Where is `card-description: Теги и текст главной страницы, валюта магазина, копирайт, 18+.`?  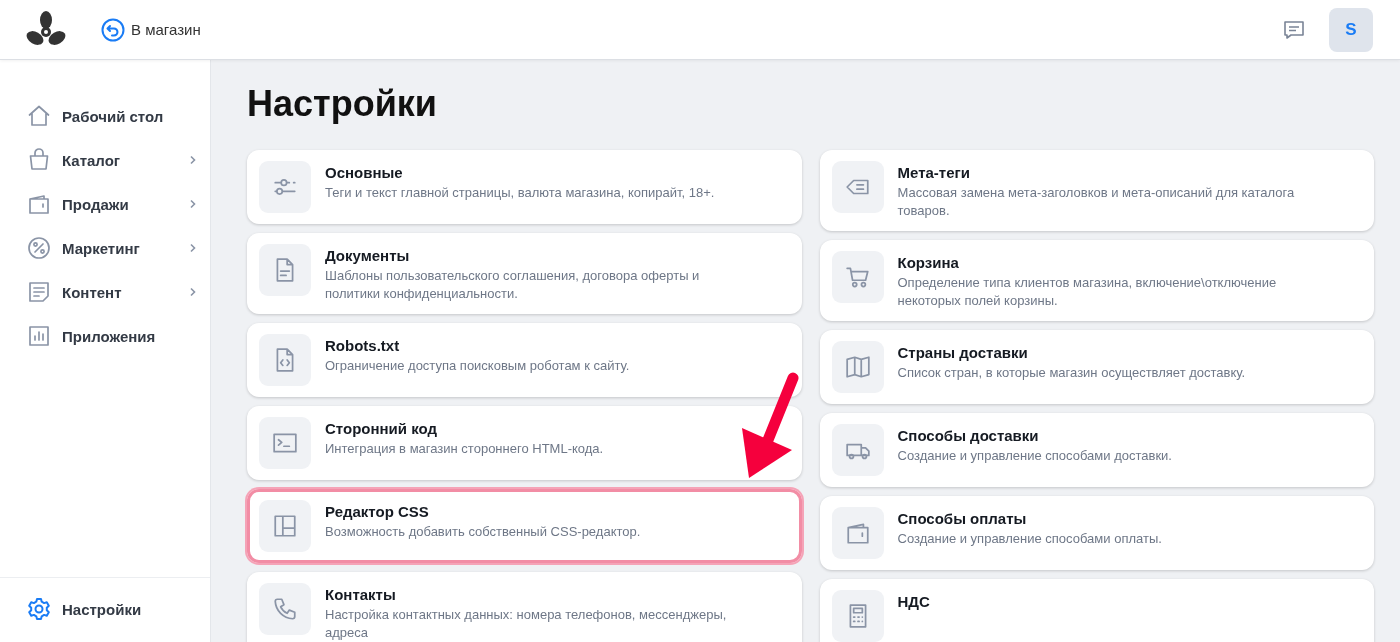 card-description: Теги и текст главной страницы, валюта магазина, копирайт, 18+. is located at coordinates (520, 193).